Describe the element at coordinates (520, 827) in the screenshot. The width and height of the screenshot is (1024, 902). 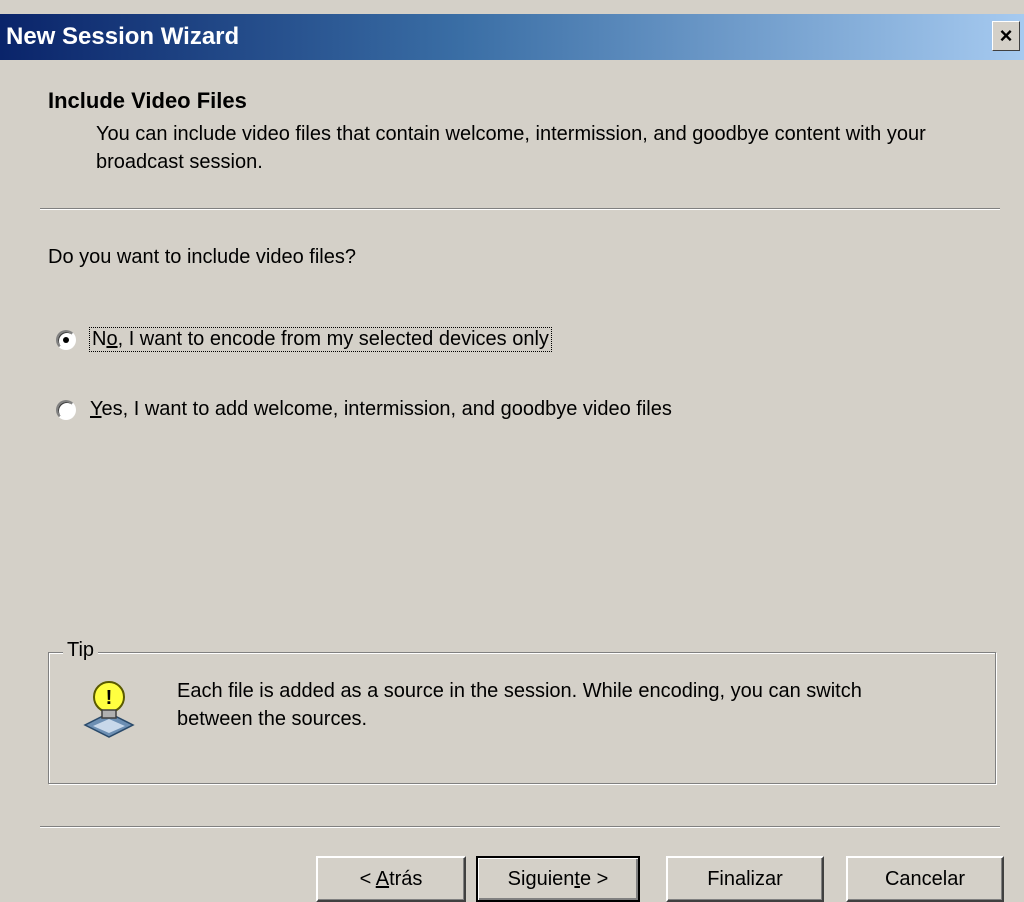
I see `footer-divider` at that location.